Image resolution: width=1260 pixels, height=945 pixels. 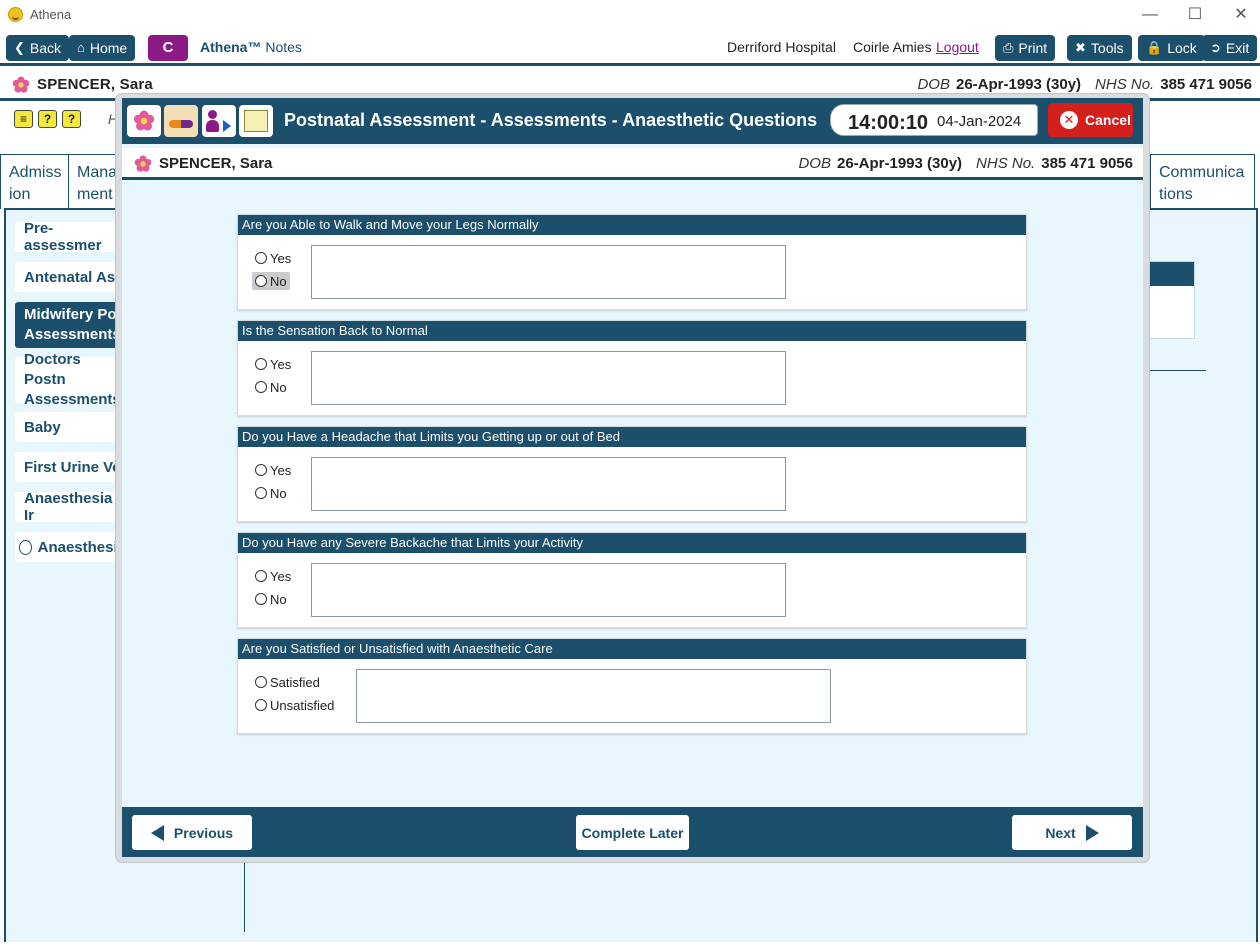 What do you see at coordinates (548, 378) in the screenshot?
I see `comment-field-sensation` at bounding box center [548, 378].